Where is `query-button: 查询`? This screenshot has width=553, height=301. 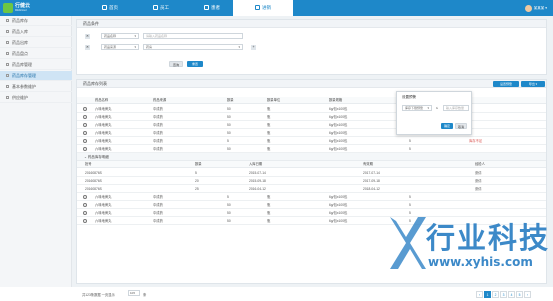 query-button: 查询 is located at coordinates (176, 64).